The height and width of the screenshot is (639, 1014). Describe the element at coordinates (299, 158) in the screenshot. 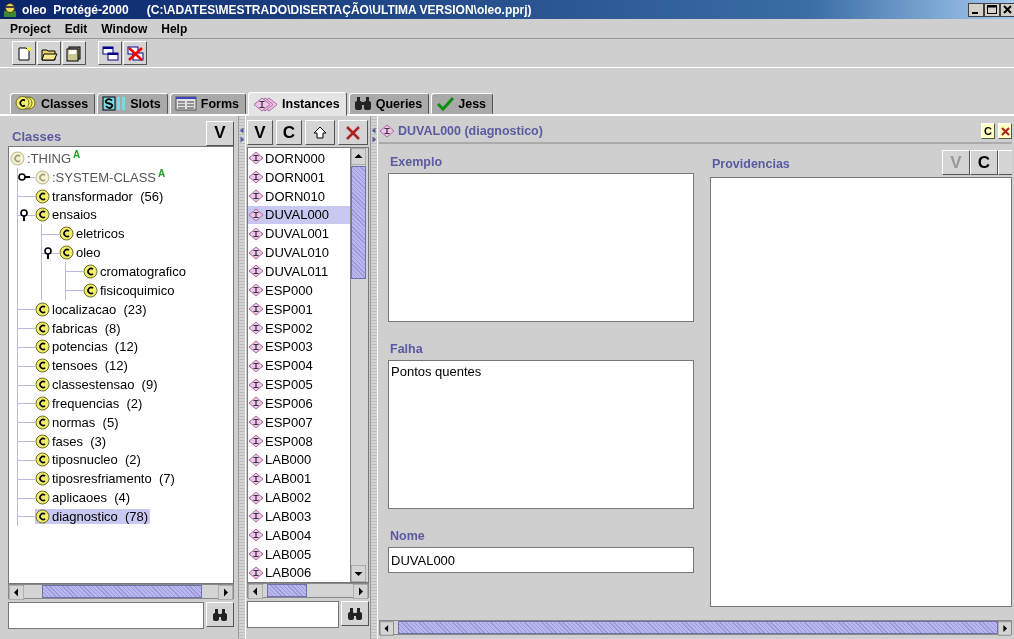

I see `instance-item: DORN000` at that location.